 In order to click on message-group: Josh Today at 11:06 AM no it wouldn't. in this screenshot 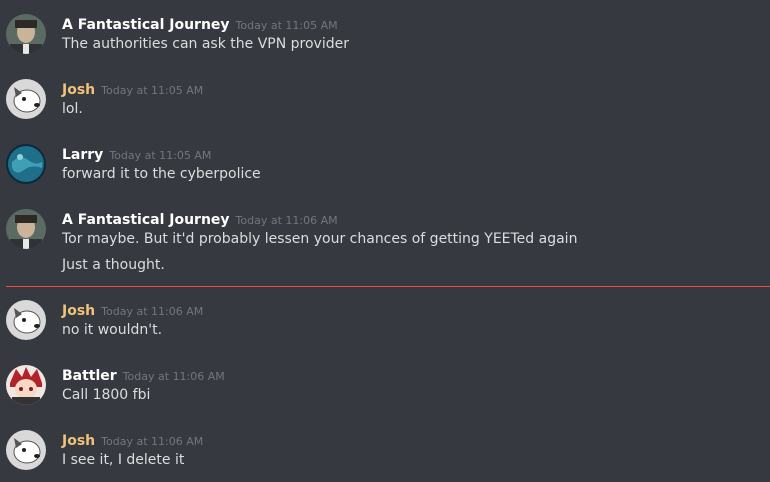, I will do `click(385, 324)`.